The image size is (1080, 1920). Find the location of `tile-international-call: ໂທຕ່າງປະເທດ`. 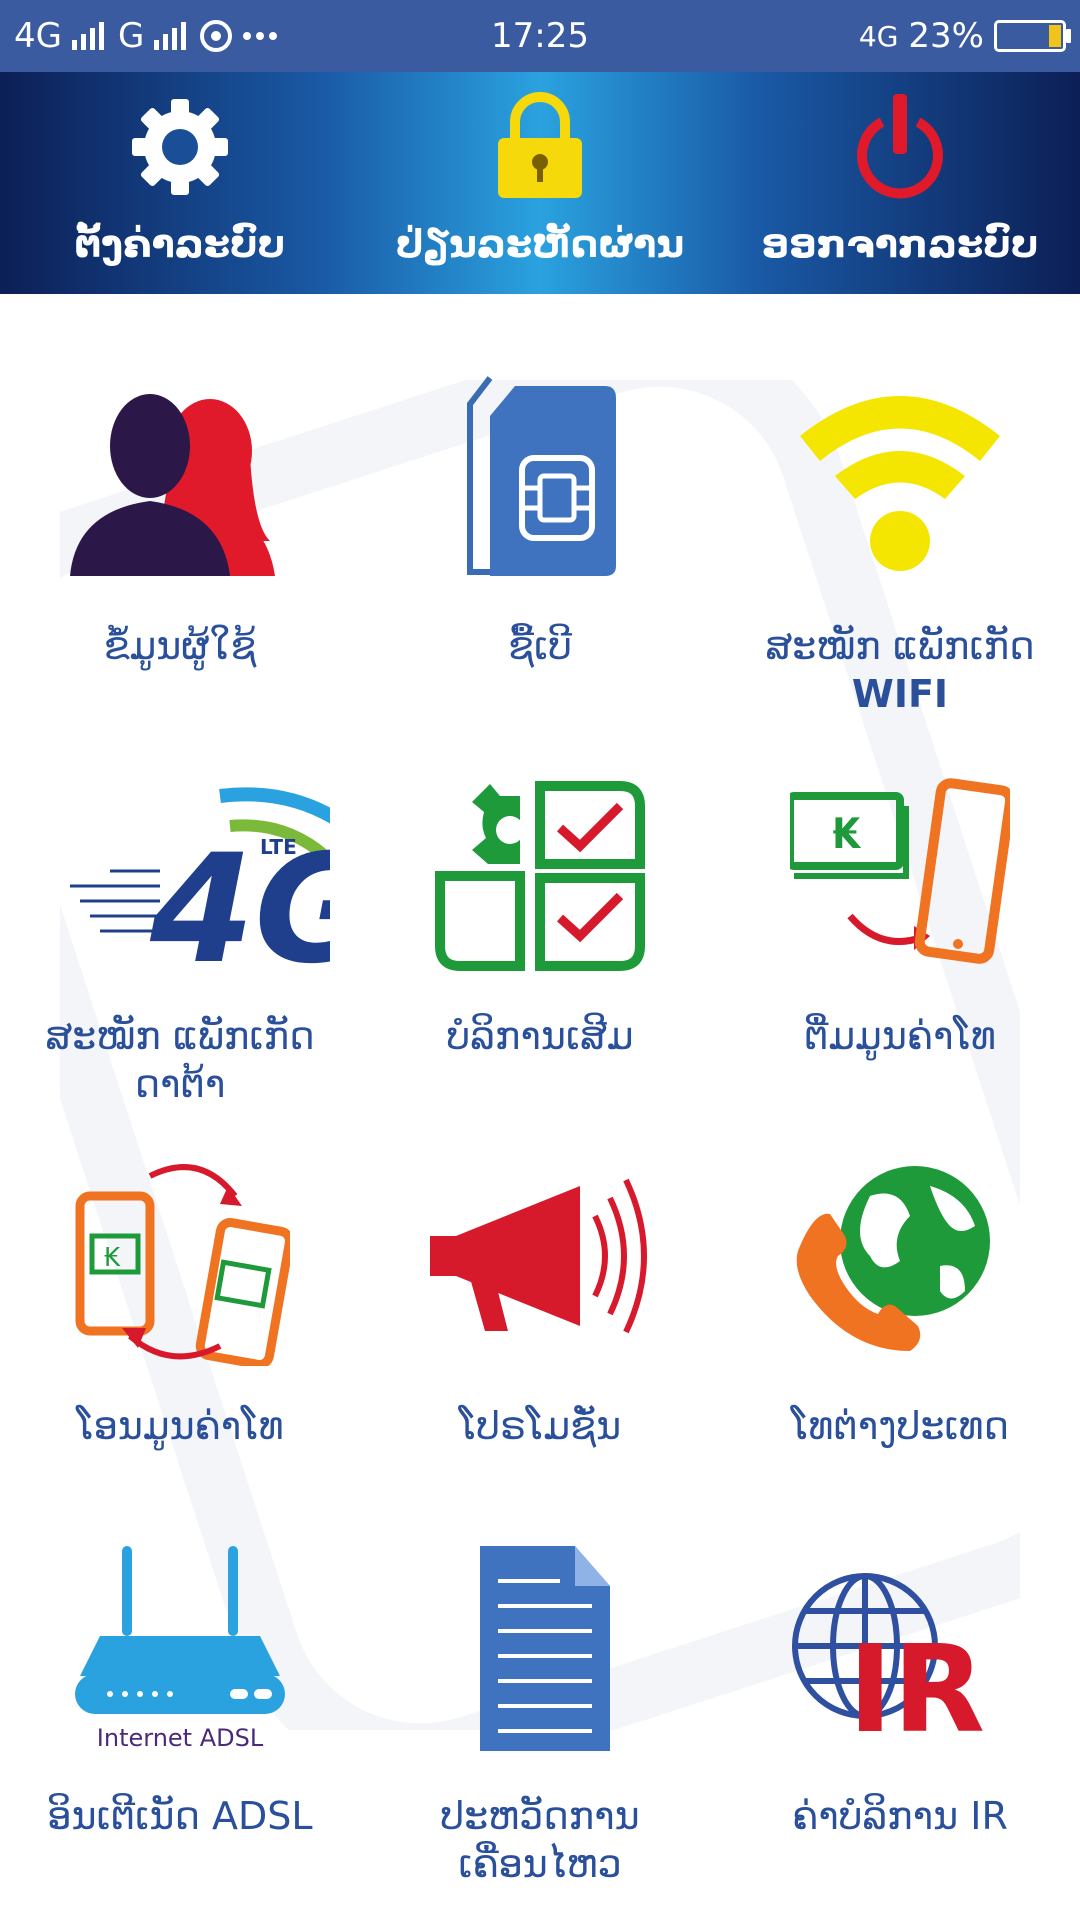

tile-international-call: ໂທຕ່າງປະເທດ is located at coordinates (900, 1316).